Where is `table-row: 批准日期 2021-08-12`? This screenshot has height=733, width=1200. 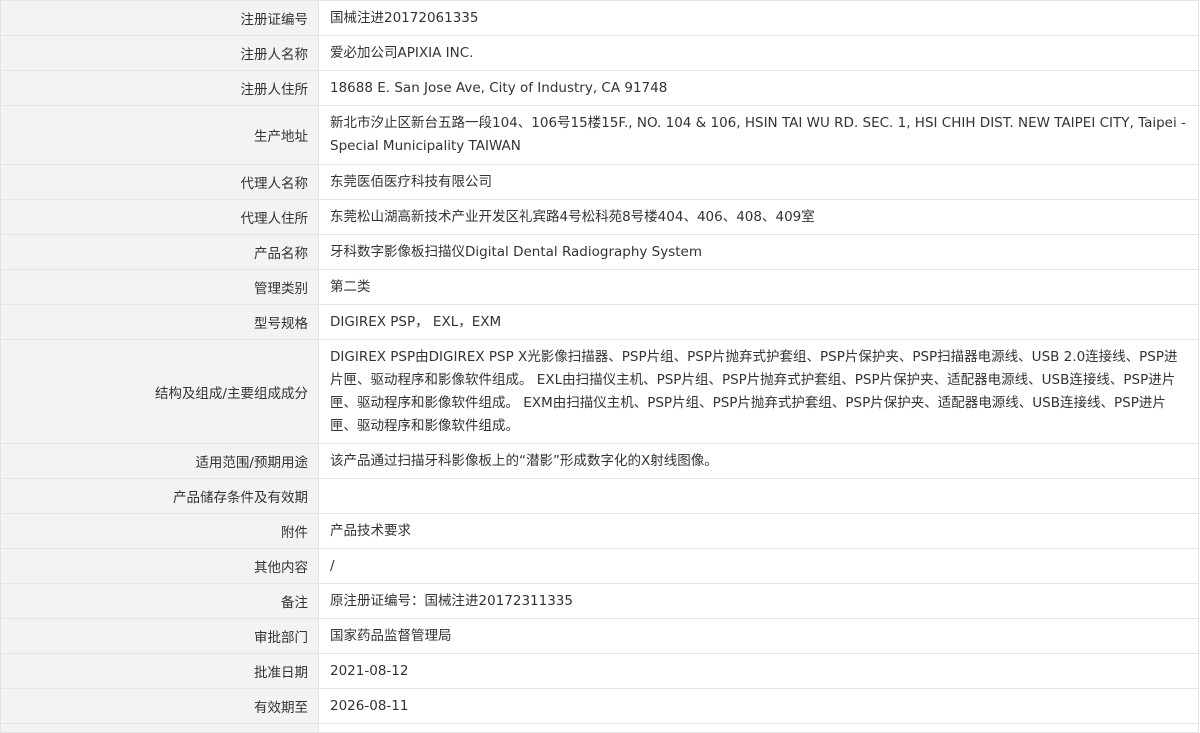
table-row: 批准日期 2021-08-12 is located at coordinates (599, 671).